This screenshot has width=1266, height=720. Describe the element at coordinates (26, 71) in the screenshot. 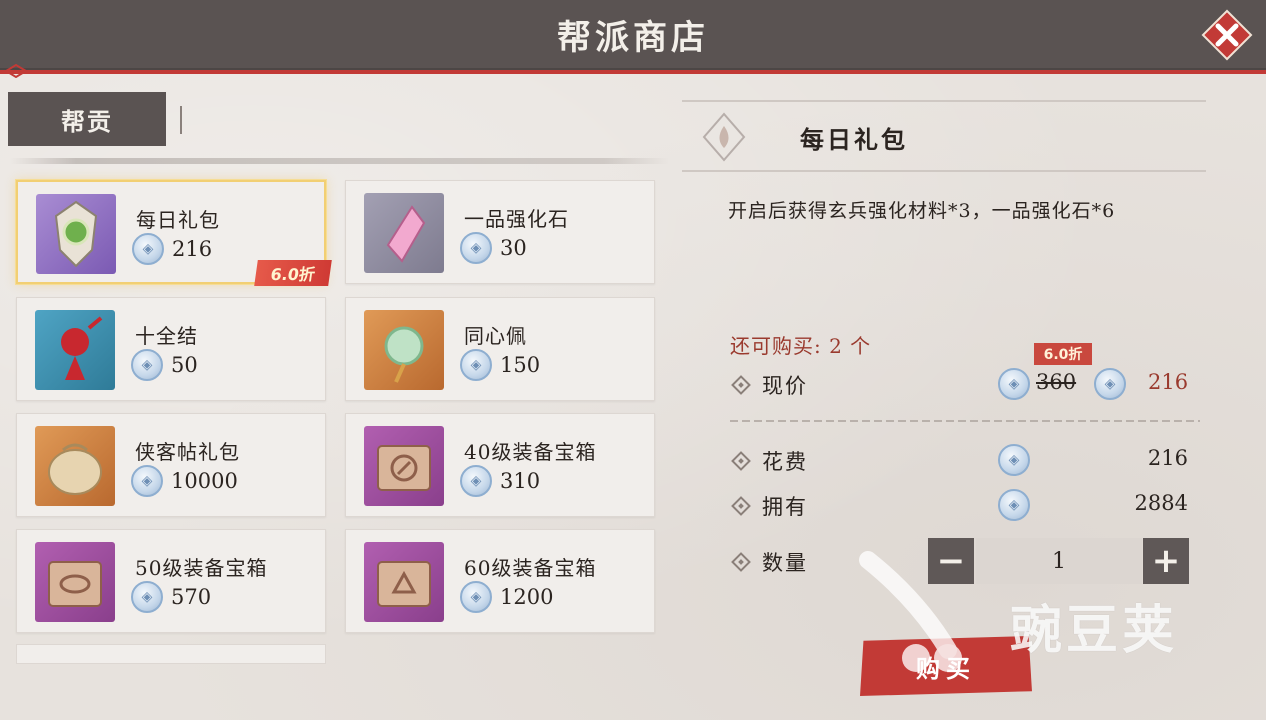

I see `header-ornament-icon` at that location.